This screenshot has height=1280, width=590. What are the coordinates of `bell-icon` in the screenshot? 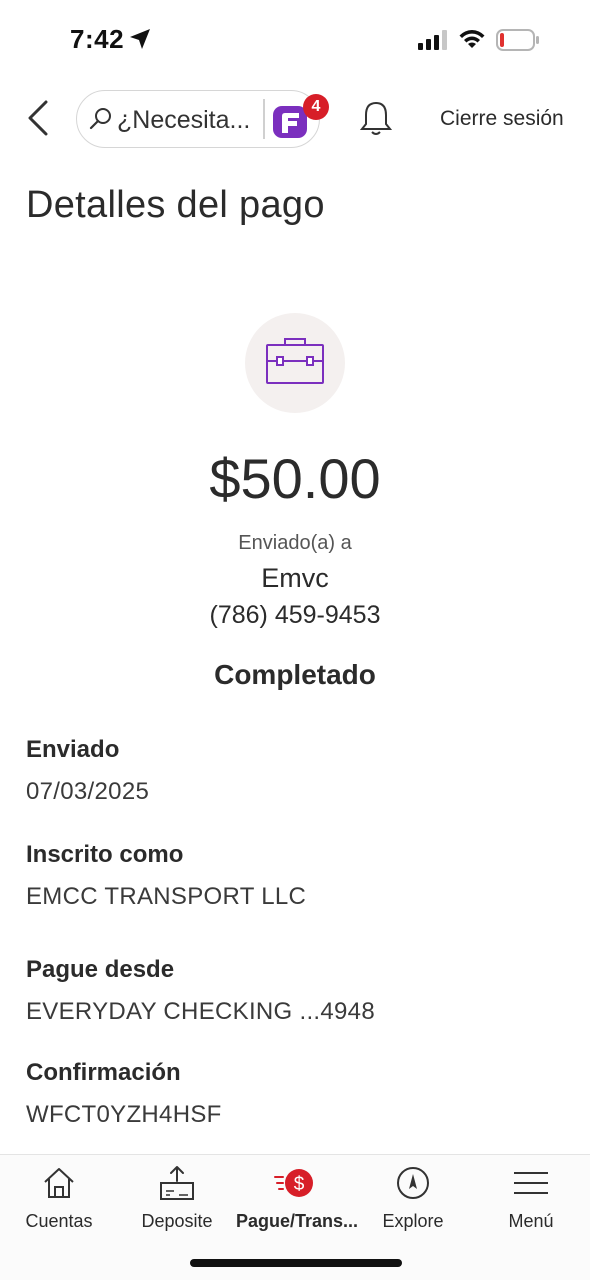 It's located at (376, 118).